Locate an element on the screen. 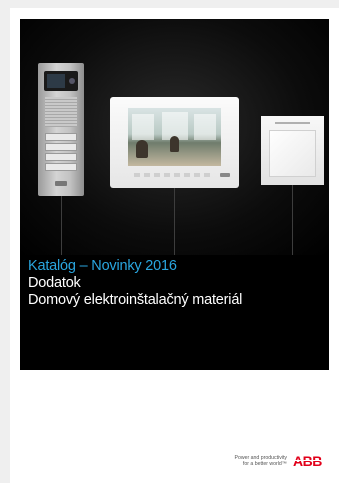  monitor-logo is located at coordinates (225, 175).